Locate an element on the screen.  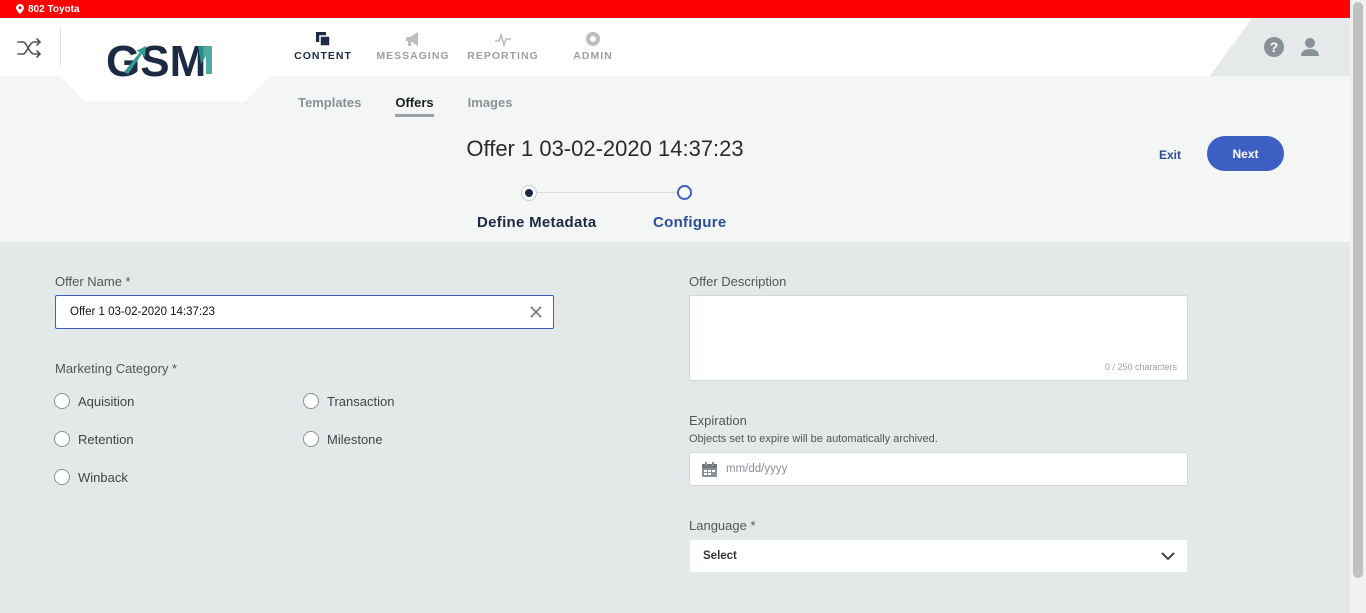
user-icon is located at coordinates (1310, 47).